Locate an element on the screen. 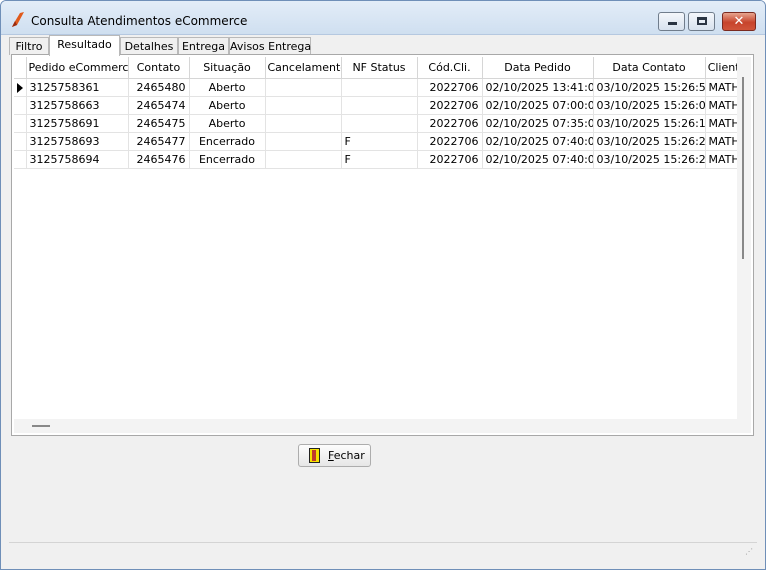 The width and height of the screenshot is (766, 570). title-bar: Consulta Atendimentos eCommerce ✕ is located at coordinates (383, 18).